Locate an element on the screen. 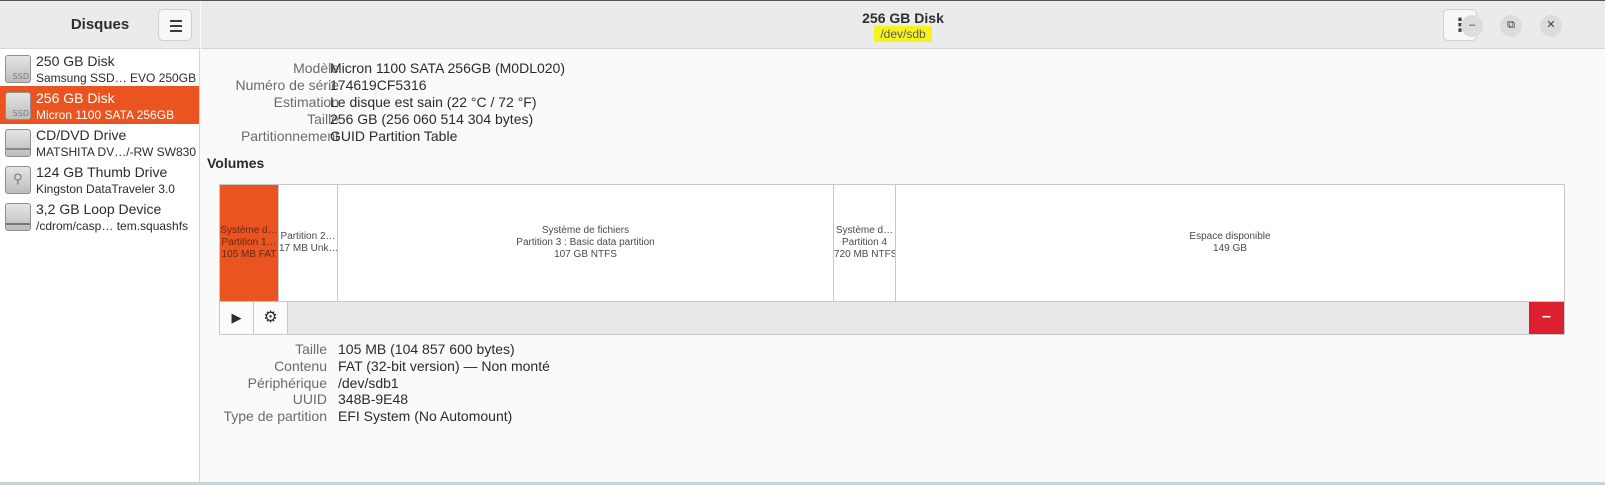 The height and width of the screenshot is (485, 1605). close-button: ✕ is located at coordinates (1551, 26).